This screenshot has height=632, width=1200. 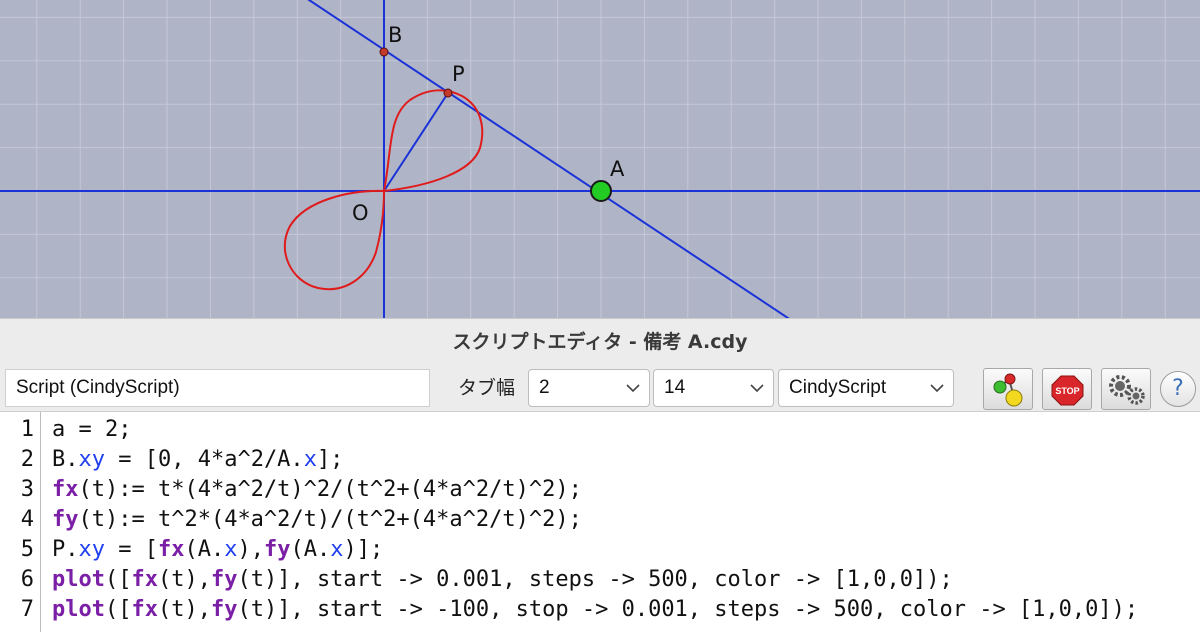 I want to click on point-P, so click(x=448, y=93).